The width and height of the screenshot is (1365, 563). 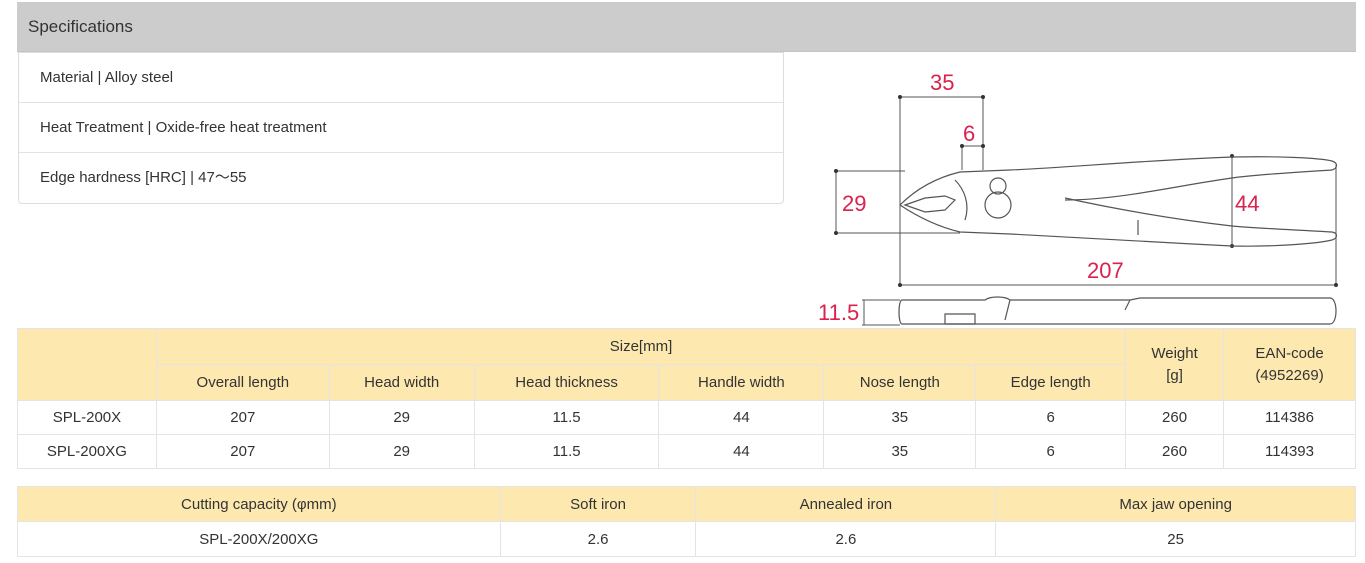 What do you see at coordinates (143, 177) in the screenshot?
I see `spec-edge-hardness: Edge hardness [HRC] | 47～55` at bounding box center [143, 177].